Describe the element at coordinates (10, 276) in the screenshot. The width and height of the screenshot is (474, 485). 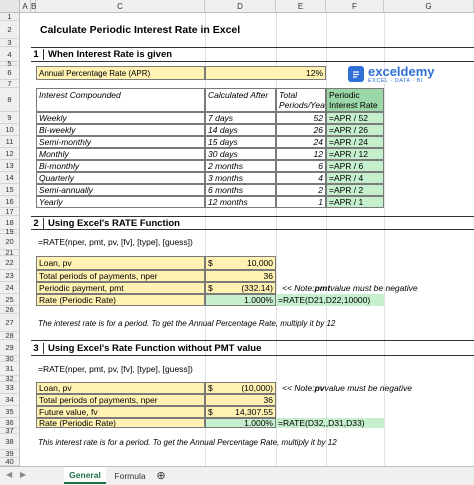
I see `row-header: 23` at that location.